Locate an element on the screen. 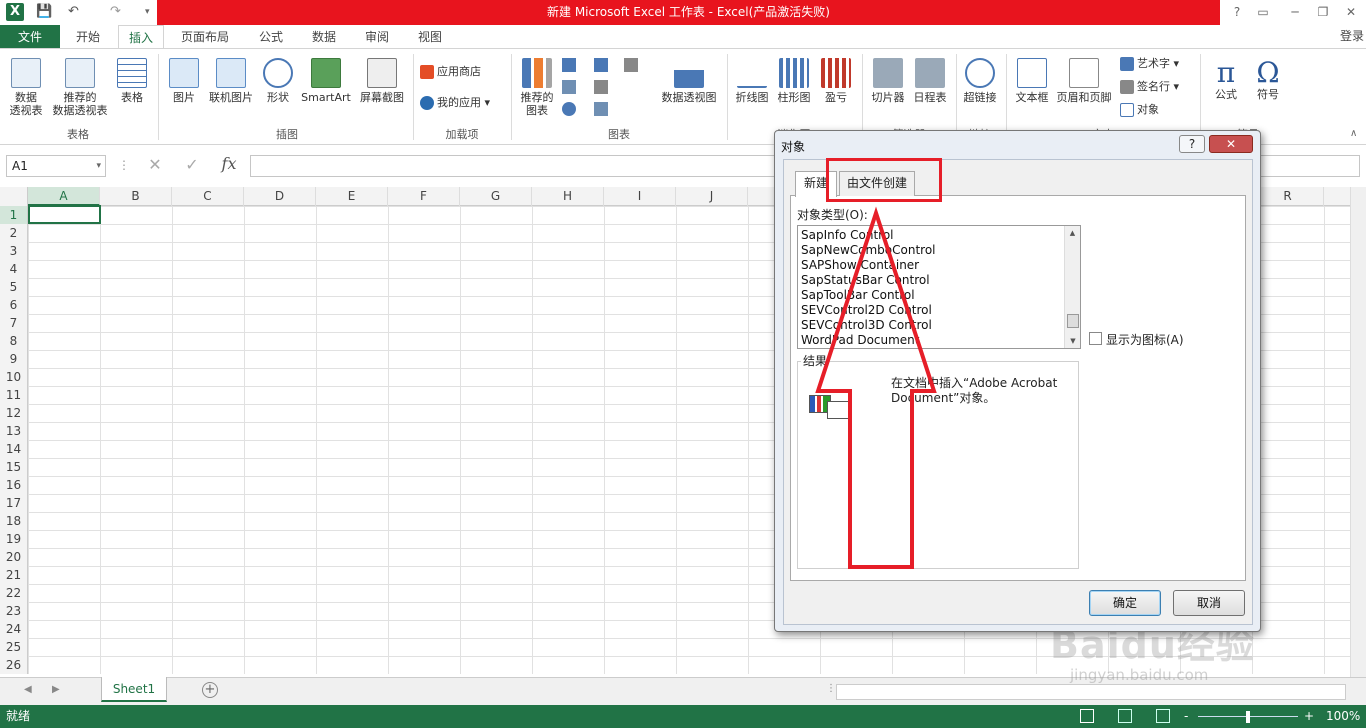 Image resolution: width=1366 pixels, height=728 pixels. hscroll-handle-icon: ⋮ is located at coordinates (831, 688).